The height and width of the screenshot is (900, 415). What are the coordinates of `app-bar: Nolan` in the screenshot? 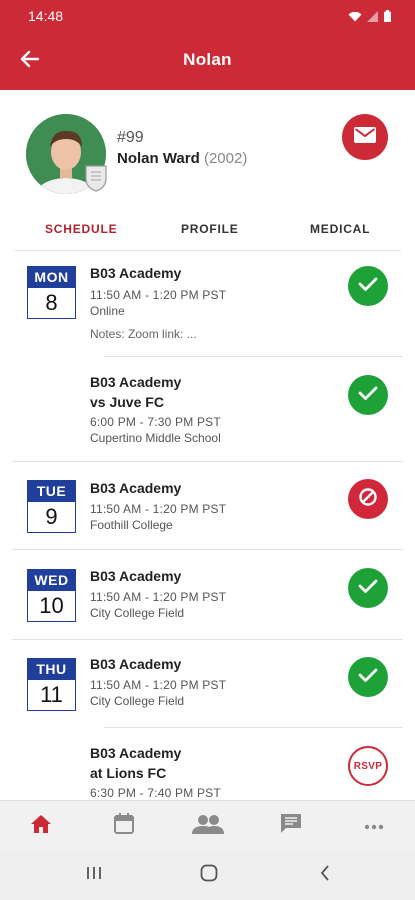 It's located at (207, 61).